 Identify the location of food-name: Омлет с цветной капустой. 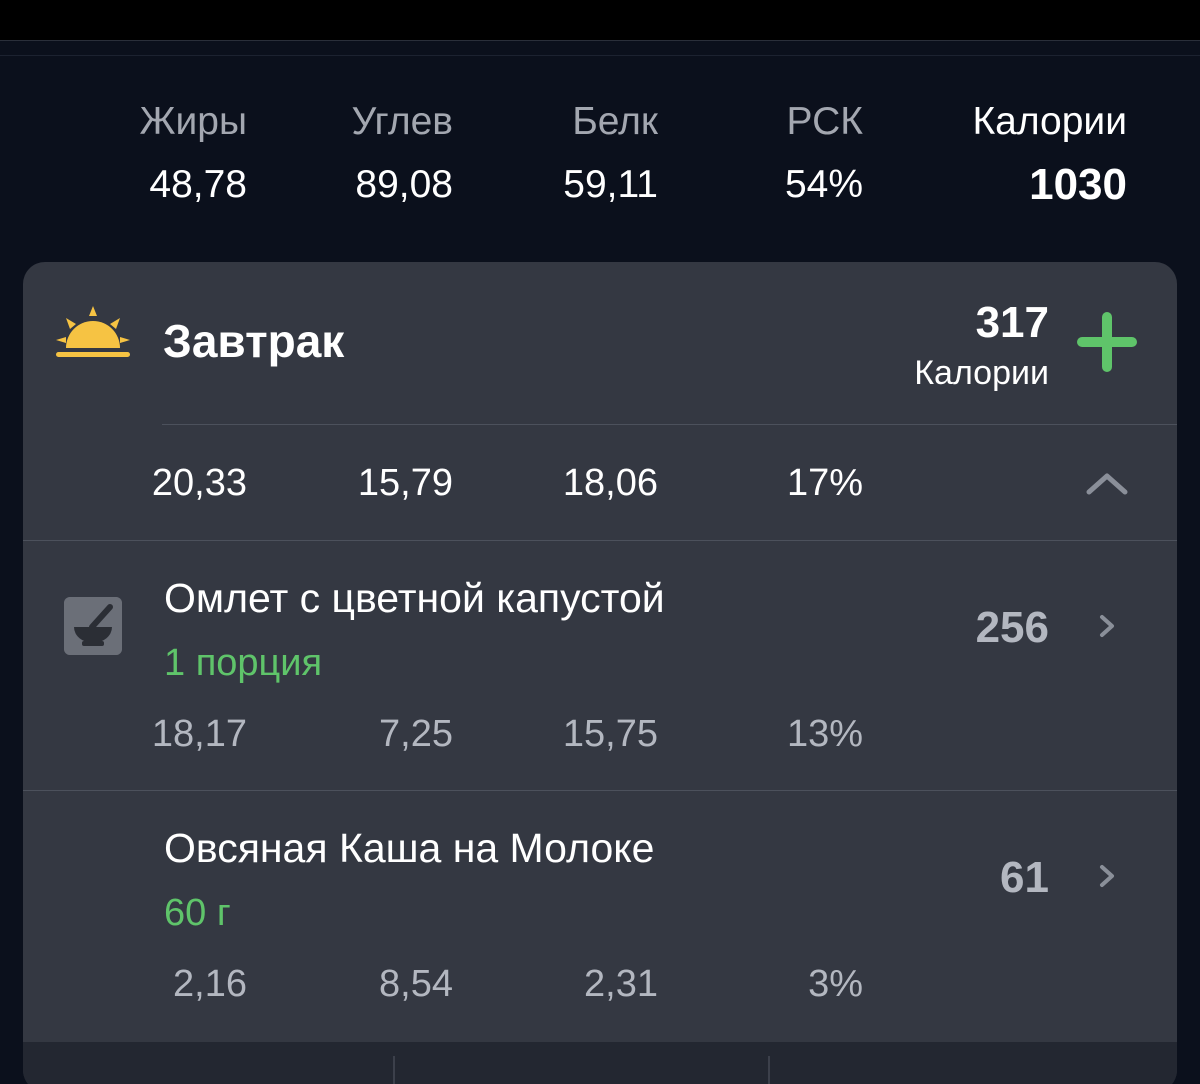
(414, 598).